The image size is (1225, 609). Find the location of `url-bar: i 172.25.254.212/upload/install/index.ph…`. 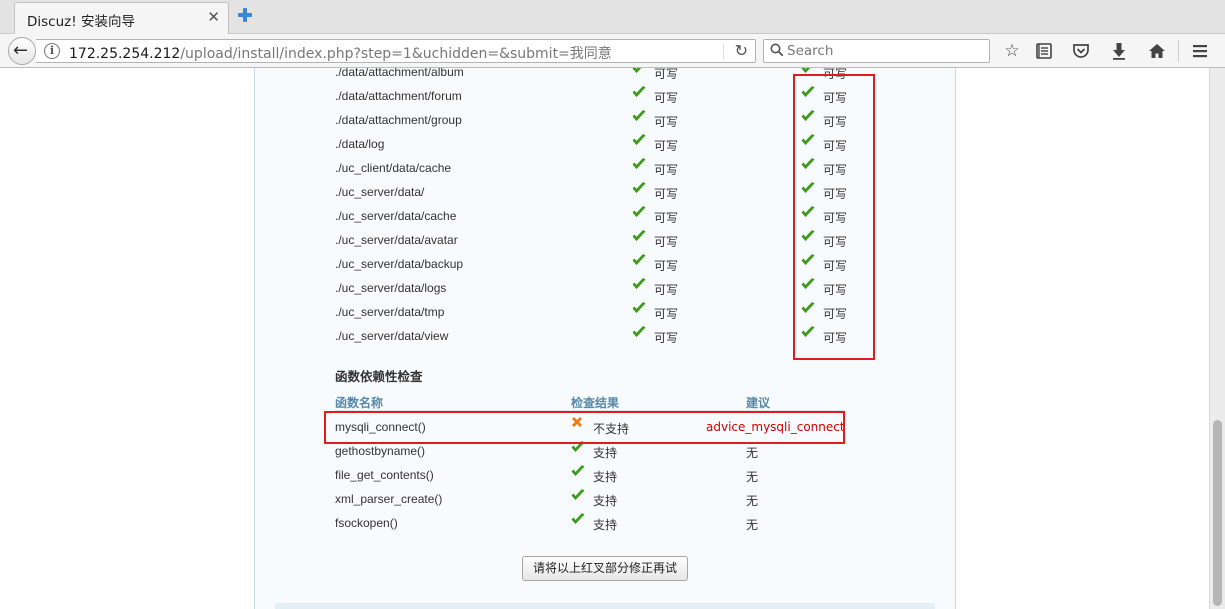

url-bar: i 172.25.254.212/upload/install/index.ph… is located at coordinates (396, 51).